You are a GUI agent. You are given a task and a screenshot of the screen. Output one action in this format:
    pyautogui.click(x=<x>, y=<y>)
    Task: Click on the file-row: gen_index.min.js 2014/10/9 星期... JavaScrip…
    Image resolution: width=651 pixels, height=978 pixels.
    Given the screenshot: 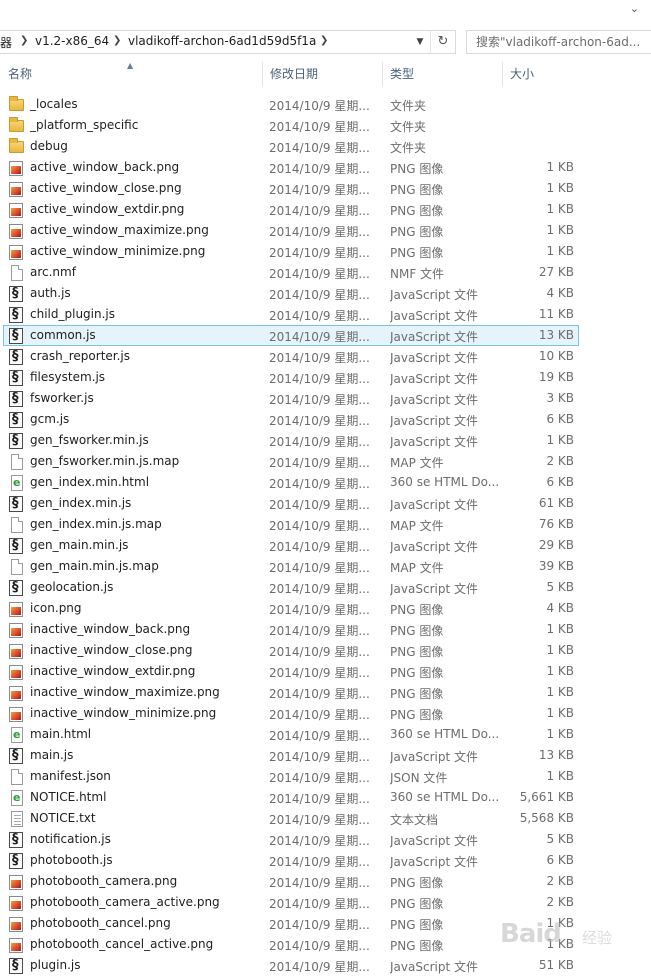 What is the action you would take?
    pyautogui.click(x=291, y=503)
    